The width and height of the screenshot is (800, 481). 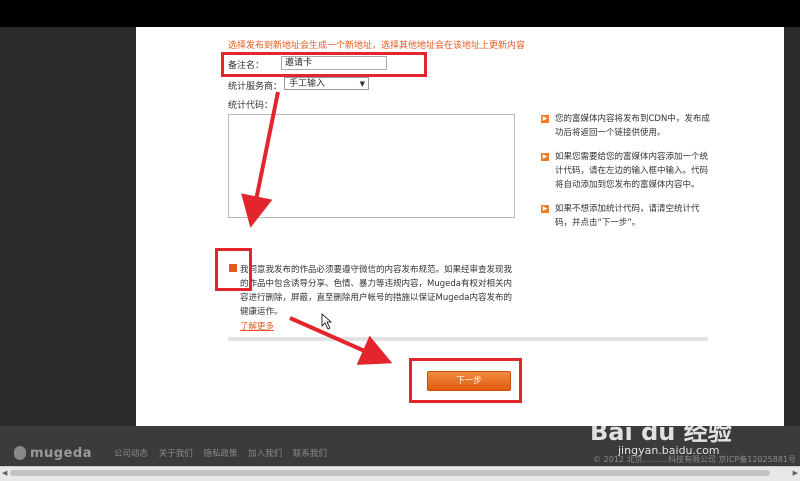 What do you see at coordinates (4, 473) in the screenshot?
I see `scroll-left-icon: ◀` at bounding box center [4, 473].